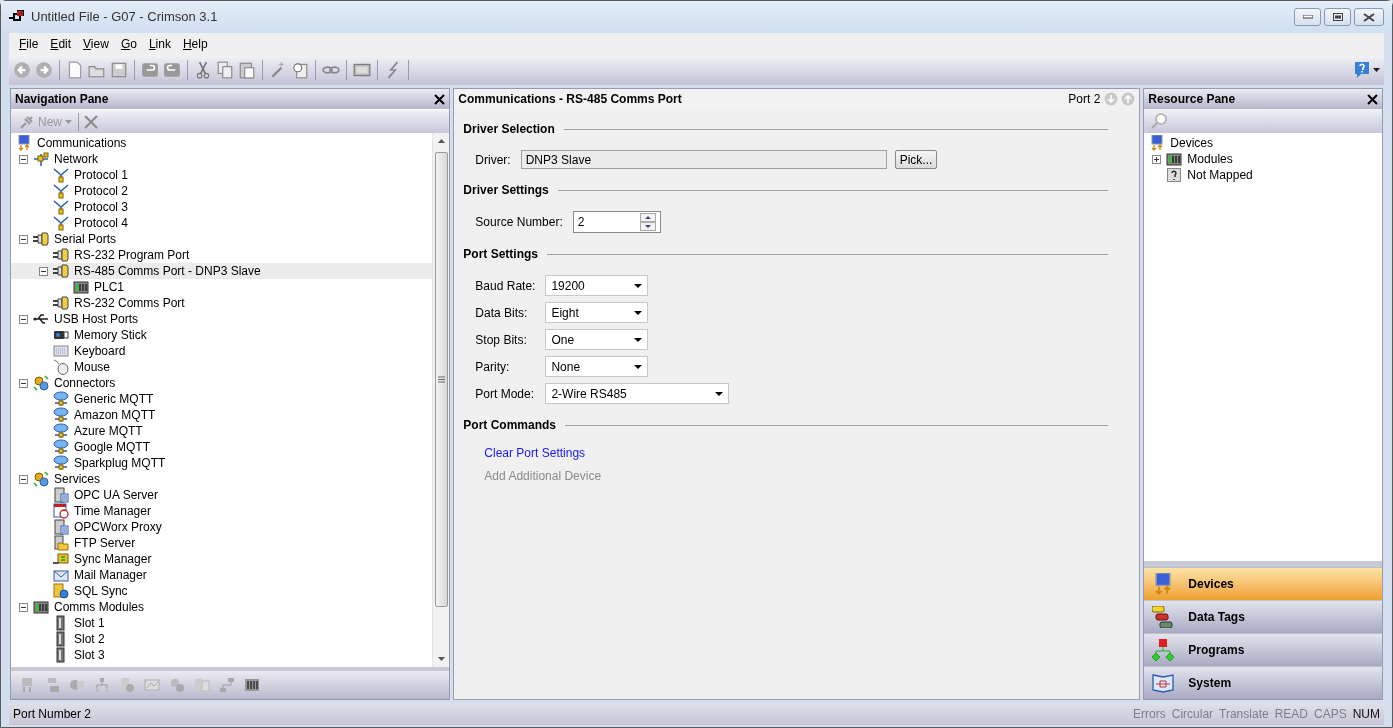  I want to click on branch-icon, so click(61, 175).